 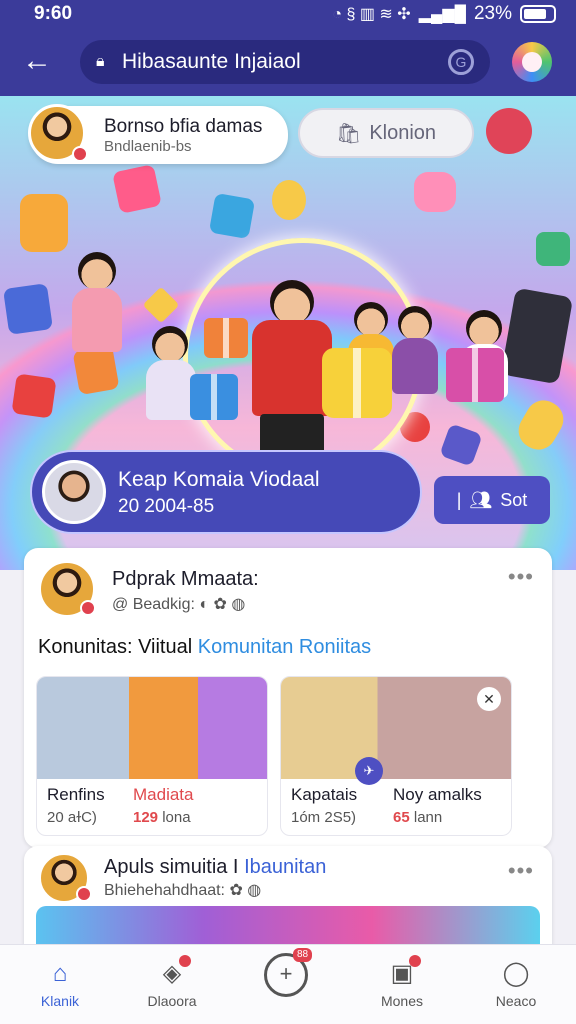 I want to click on media-value-secondary: 65 lann, so click(x=418, y=817).